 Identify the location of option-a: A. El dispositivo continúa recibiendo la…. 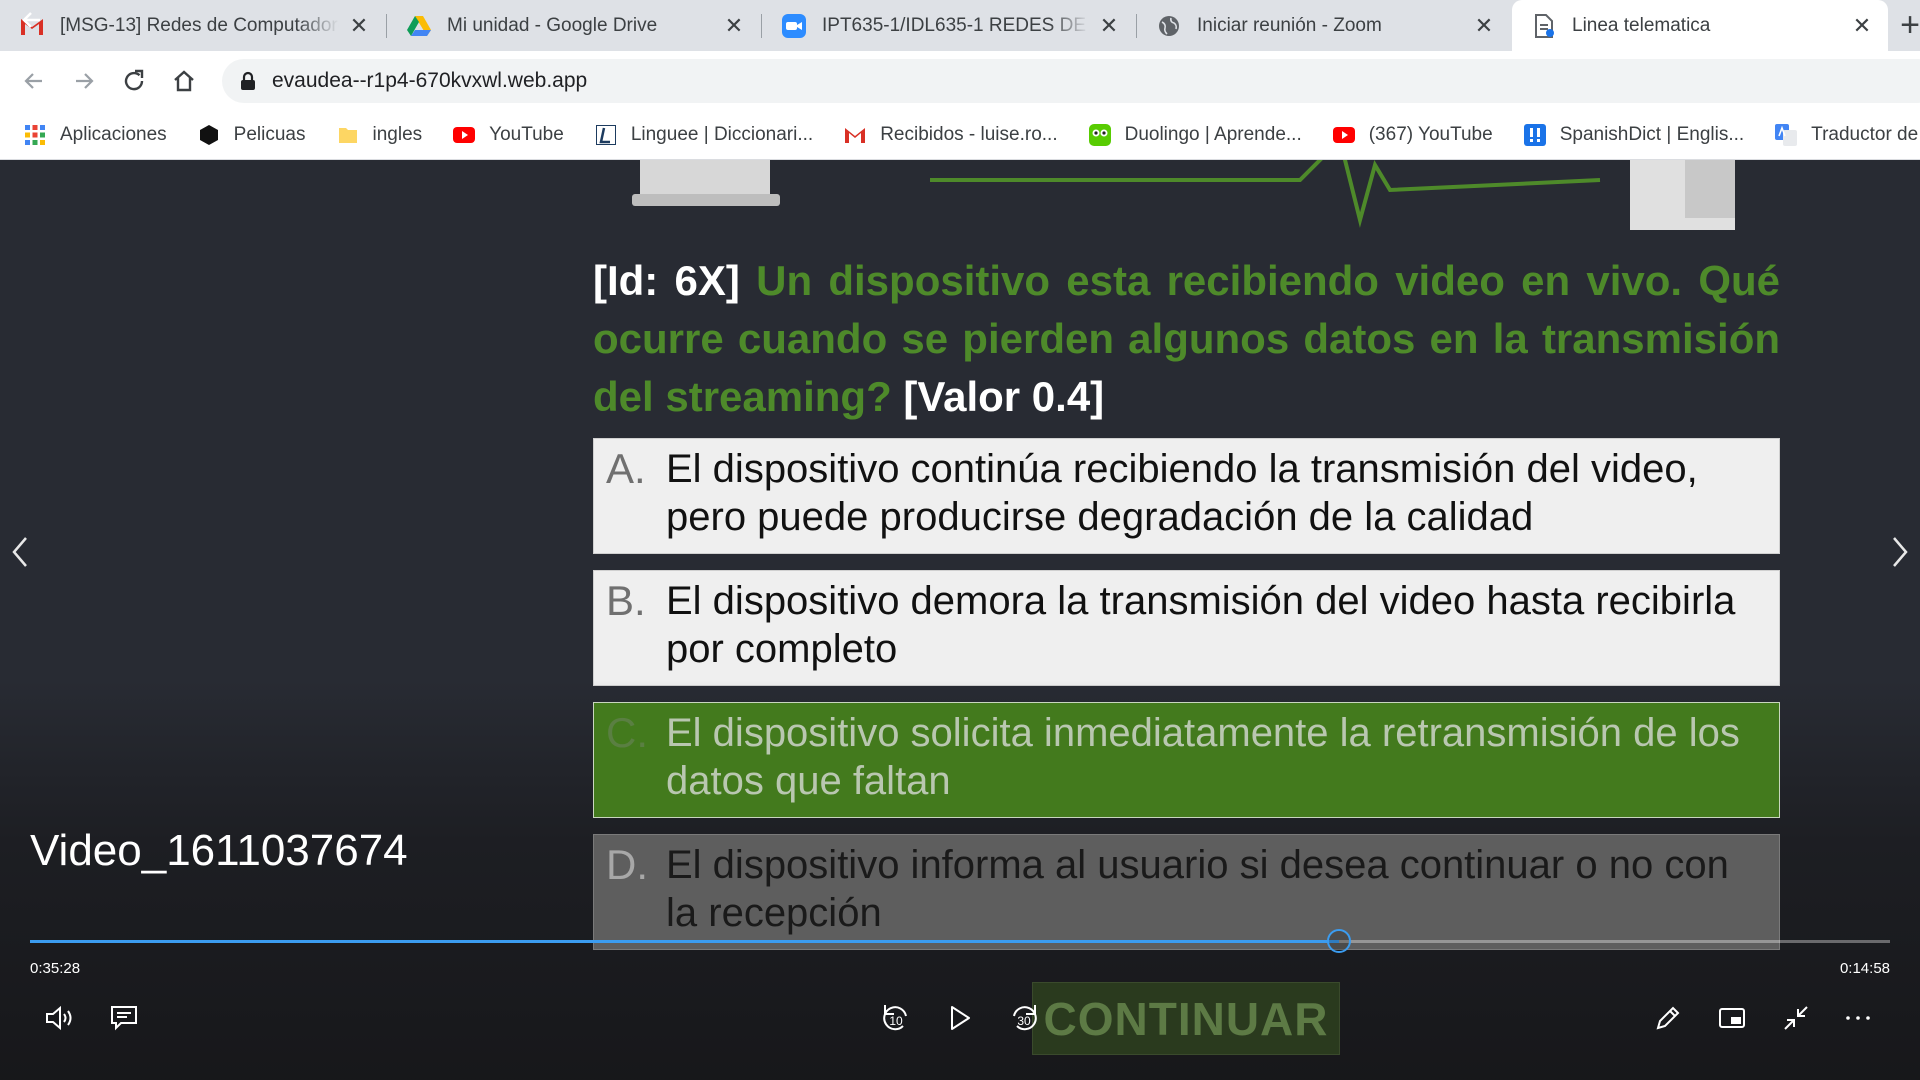
(1186, 496).